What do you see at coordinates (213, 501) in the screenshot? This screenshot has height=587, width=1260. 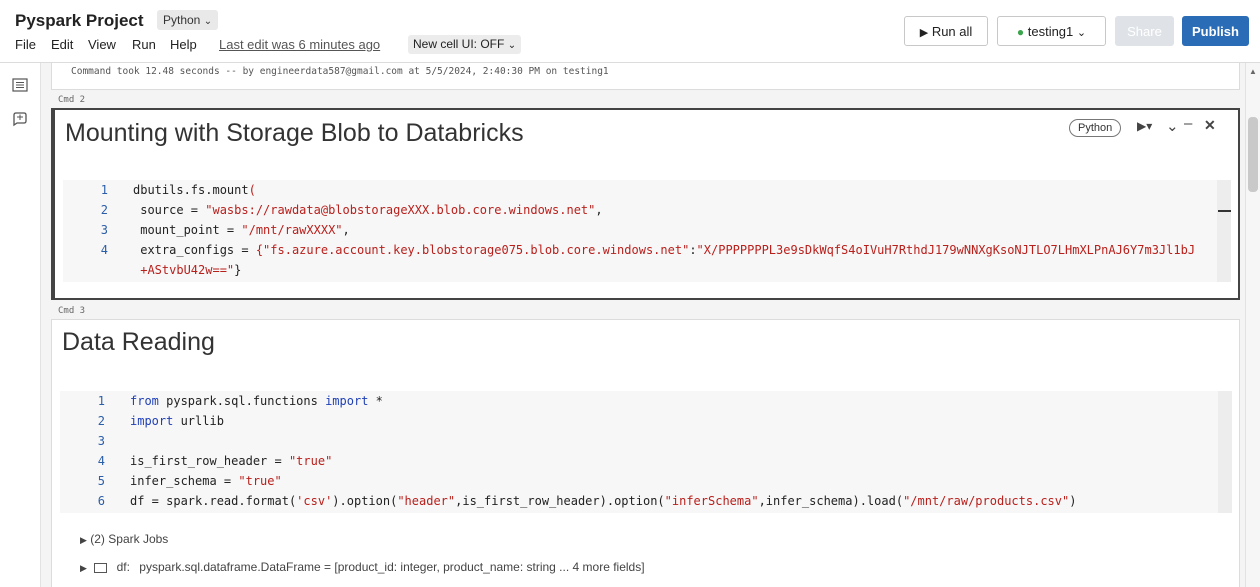 I see `code-token: df = spark.read.format(` at bounding box center [213, 501].